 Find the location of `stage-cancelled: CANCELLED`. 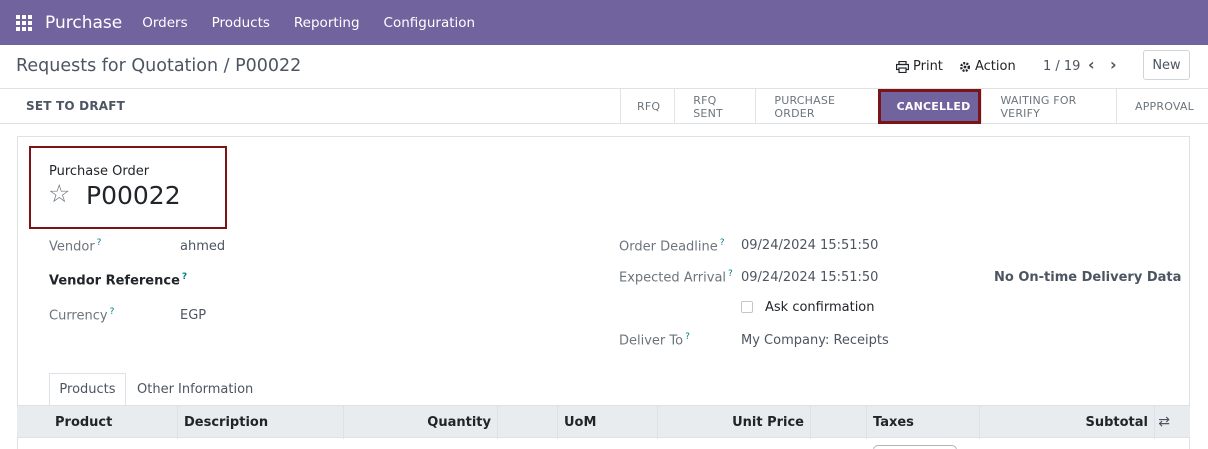

stage-cancelled: CANCELLED is located at coordinates (929, 106).